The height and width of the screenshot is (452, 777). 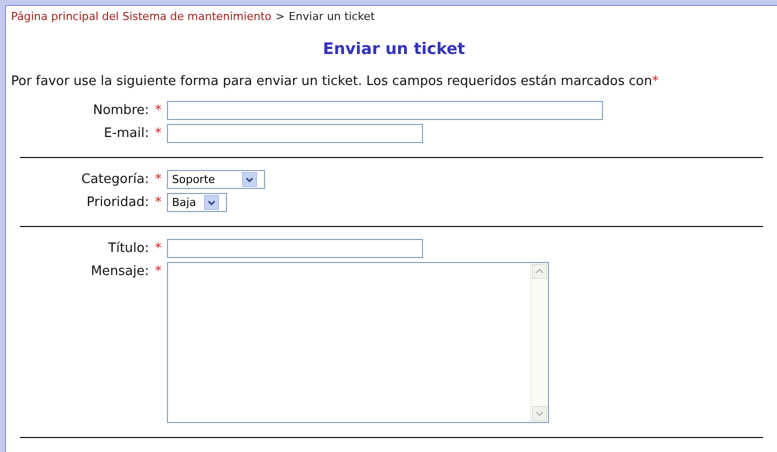 What do you see at coordinates (539, 271) in the screenshot?
I see `scroll-up-icon` at bounding box center [539, 271].